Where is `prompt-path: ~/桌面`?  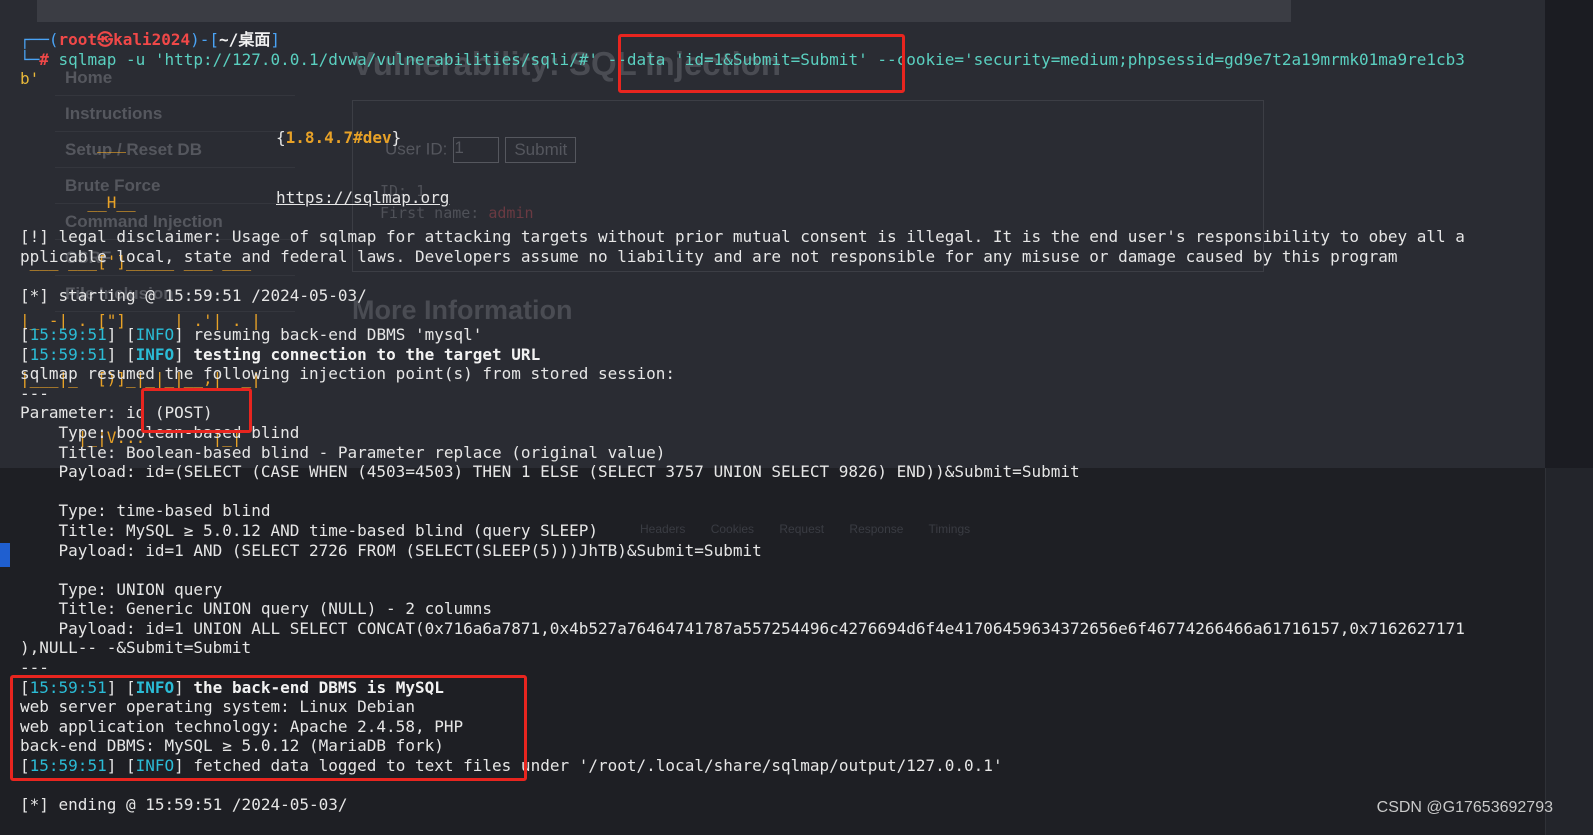 prompt-path: ~/桌面 is located at coordinates (245, 39).